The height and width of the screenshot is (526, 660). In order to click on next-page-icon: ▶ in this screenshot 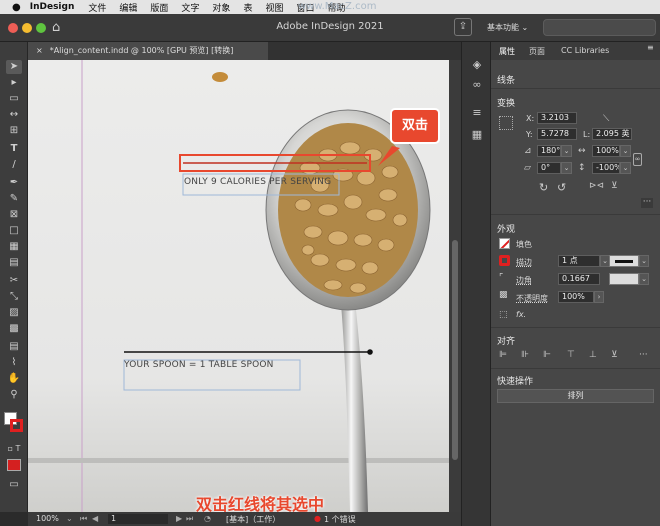, I will do `click(179, 518)`.